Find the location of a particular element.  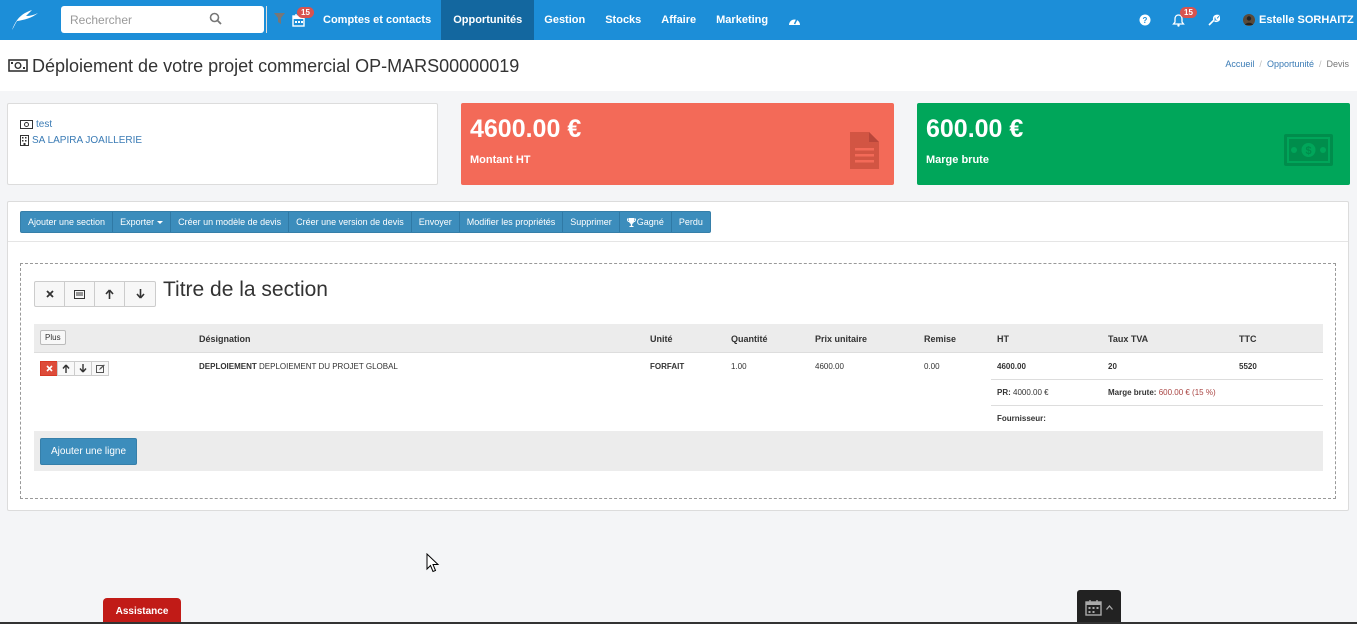

user-name-label: Estelle SORHAITZ is located at coordinates (1306, 20).